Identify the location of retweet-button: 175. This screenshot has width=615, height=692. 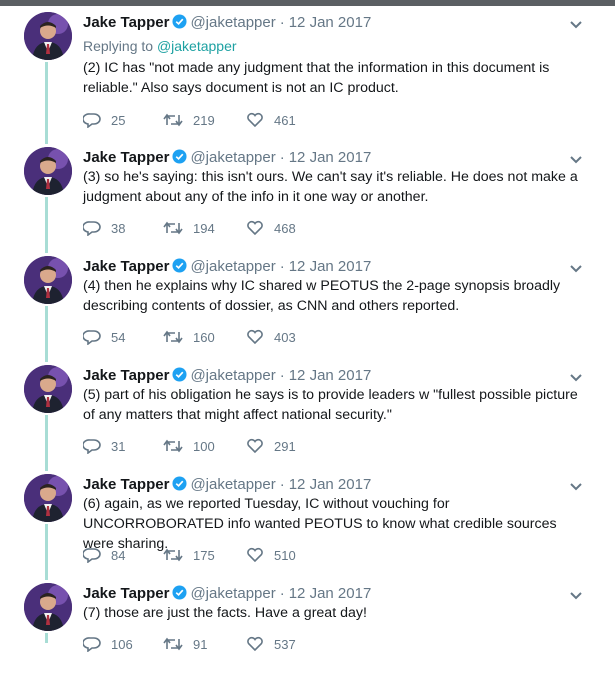
(189, 555).